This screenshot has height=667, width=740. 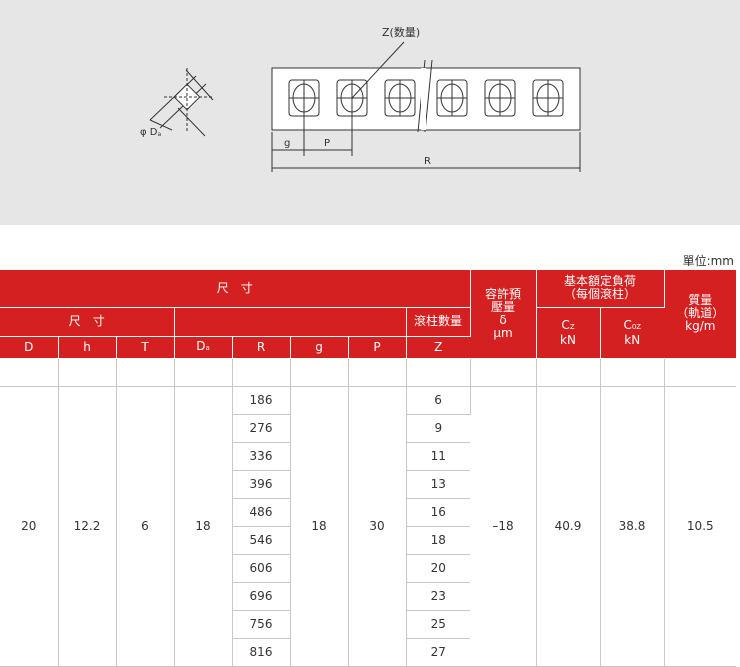 What do you see at coordinates (438, 400) in the screenshot?
I see `cell-z: 6` at bounding box center [438, 400].